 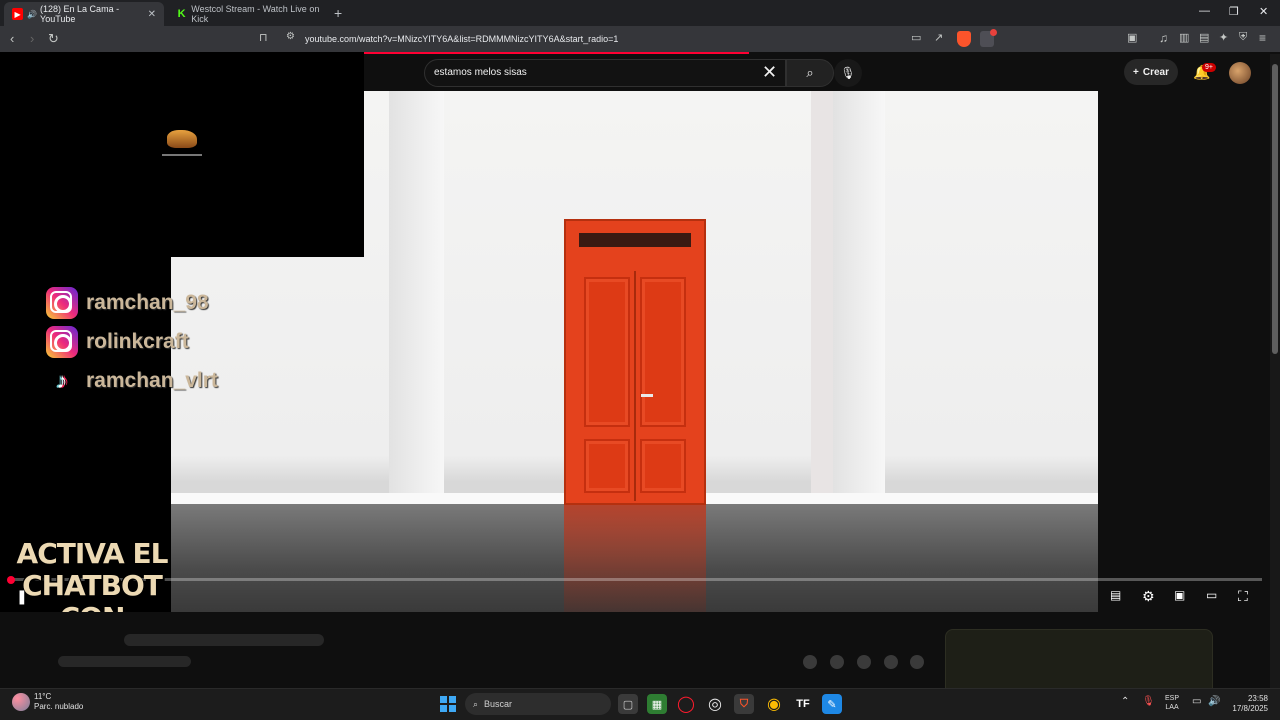 I want to click on social-instagram-2: rolinkcraft, so click(x=117, y=342).